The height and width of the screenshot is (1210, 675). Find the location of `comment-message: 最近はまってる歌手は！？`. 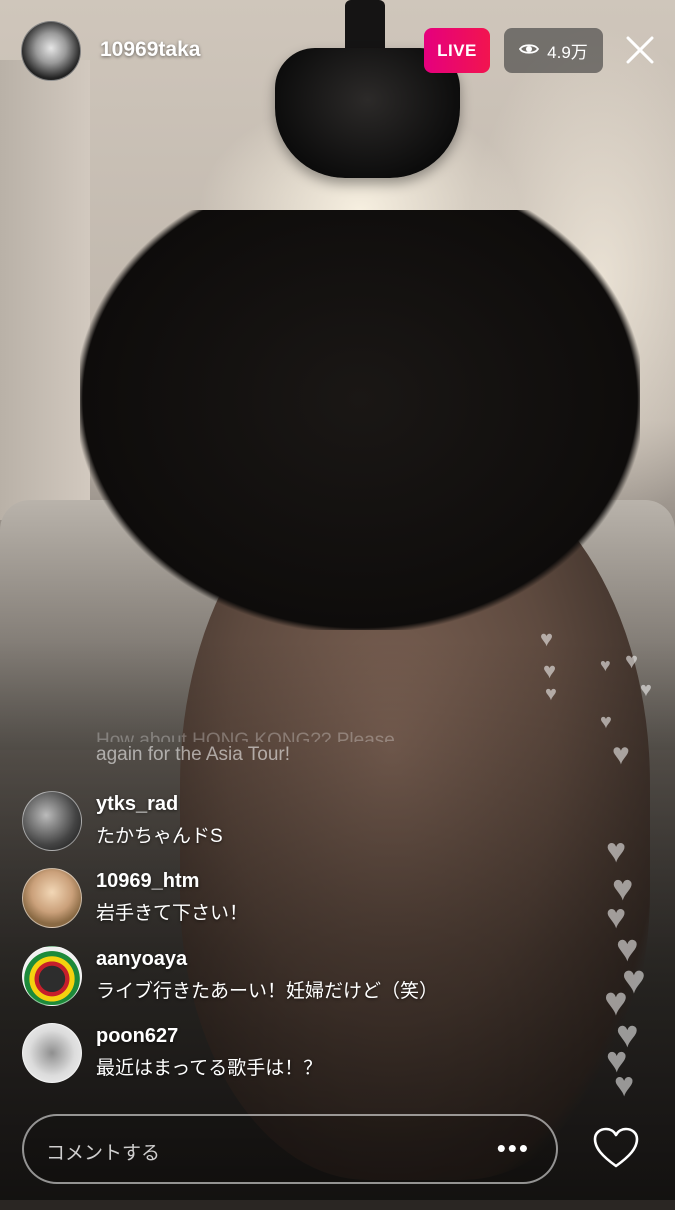

comment-message: 最近はまってる歌手は！？ is located at coordinates (209, 1068).